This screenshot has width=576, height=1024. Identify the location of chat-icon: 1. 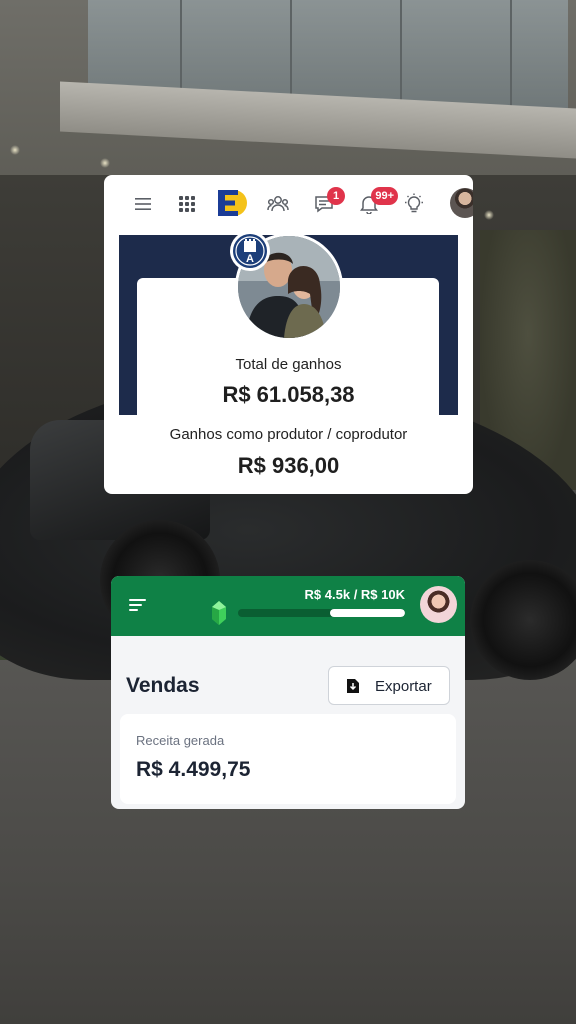
(328, 202).